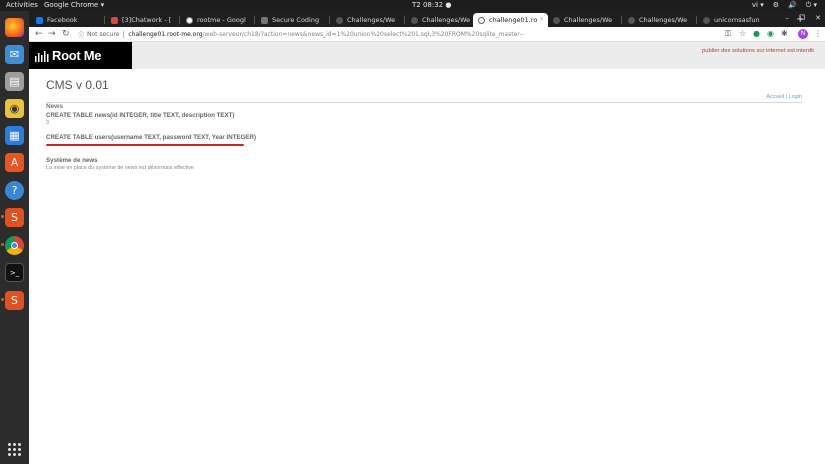 The image size is (825, 464). What do you see at coordinates (189, 20) in the screenshot?
I see `google-icon` at bounding box center [189, 20].